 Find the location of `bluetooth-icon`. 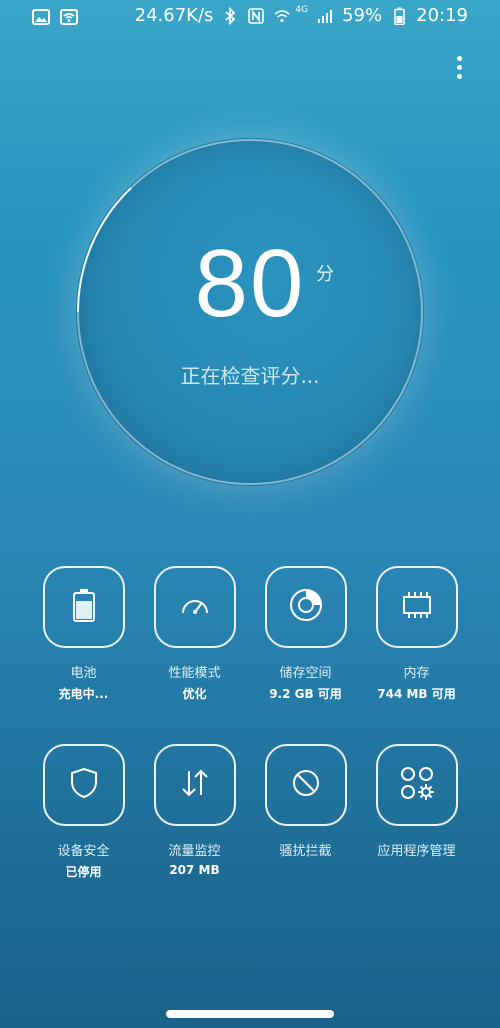

bluetooth-icon is located at coordinates (230, 15).